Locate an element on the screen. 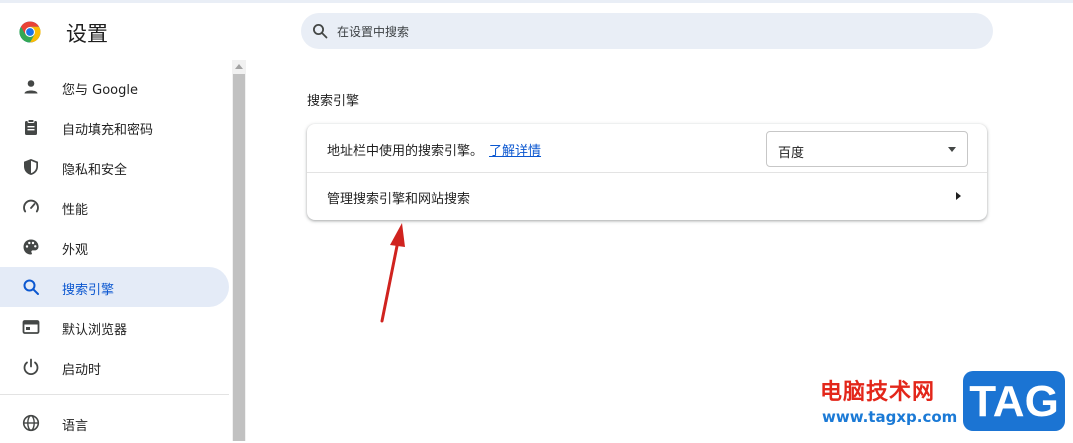 The height and width of the screenshot is (443, 1073). clipboard-icon is located at coordinates (31, 127).